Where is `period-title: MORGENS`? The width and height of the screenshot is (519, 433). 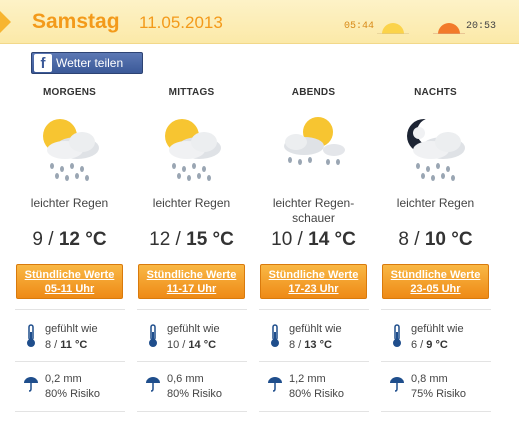 period-title: MORGENS is located at coordinates (69, 92).